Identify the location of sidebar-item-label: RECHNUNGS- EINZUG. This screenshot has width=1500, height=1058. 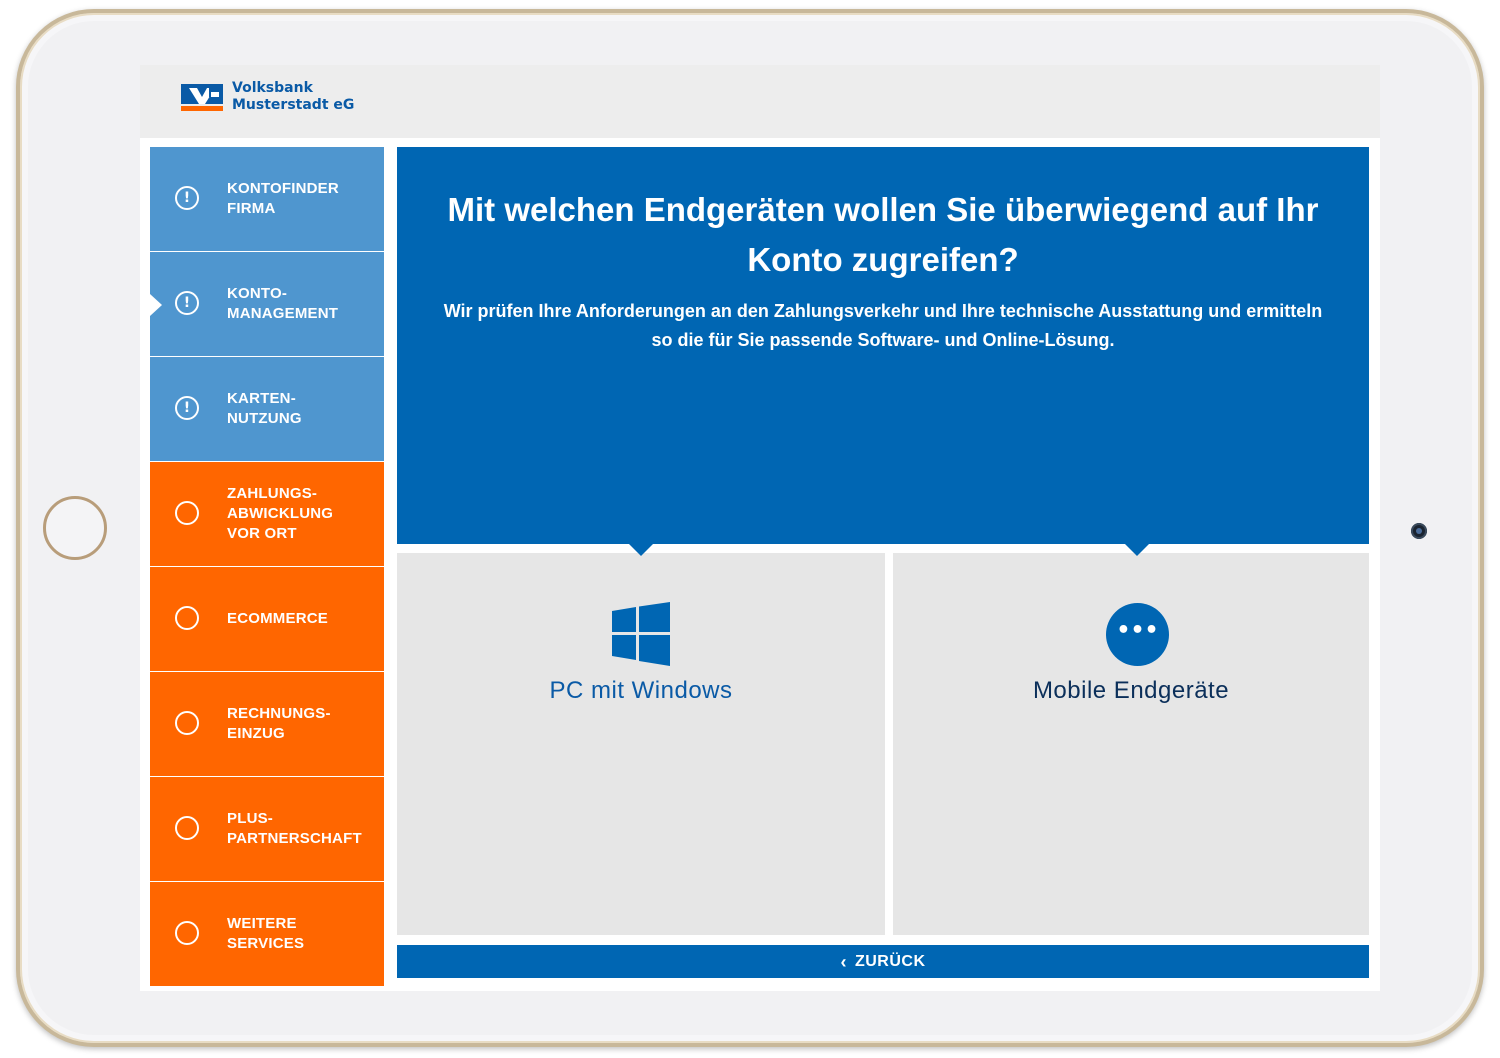
(279, 723).